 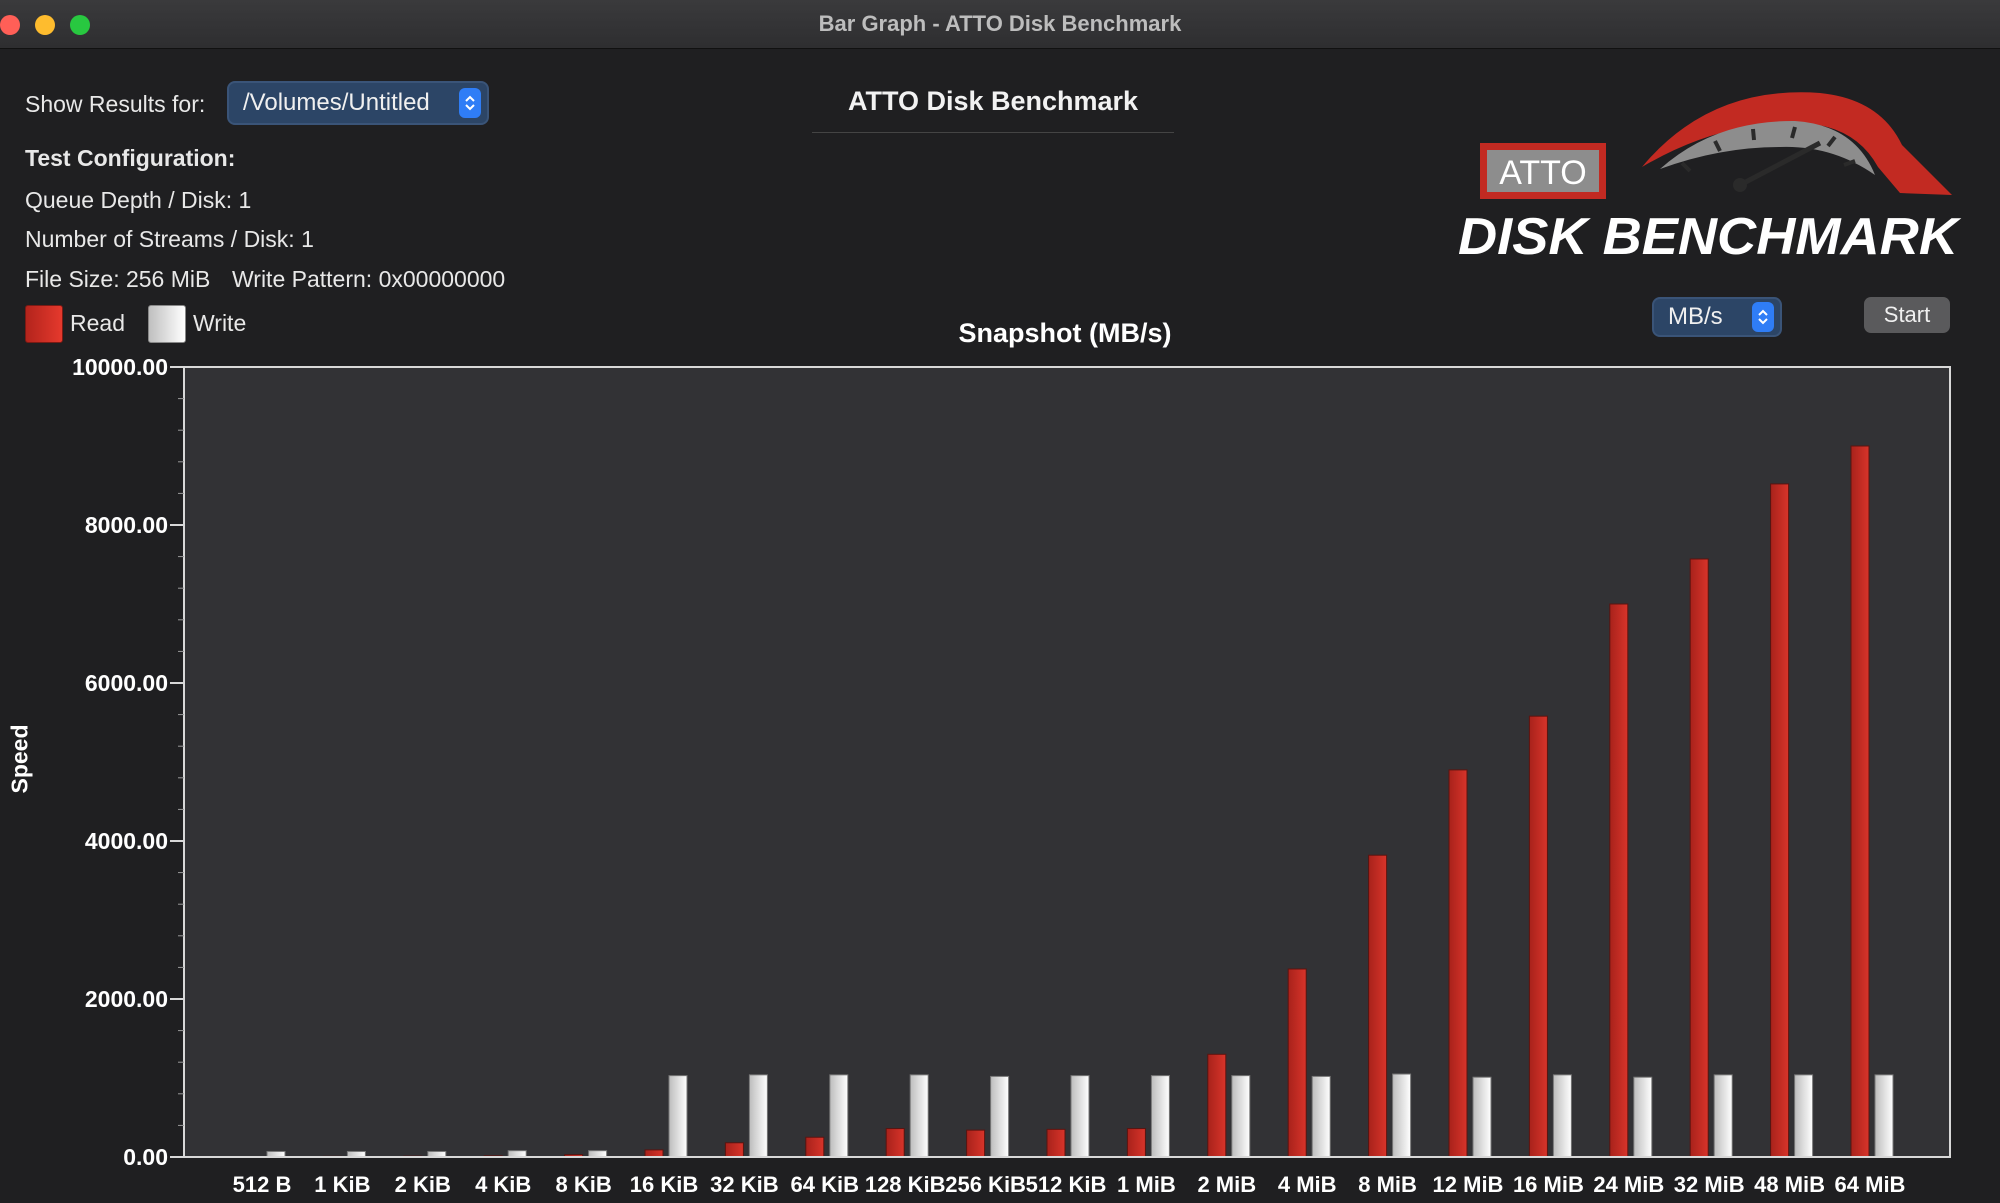 I want to click on x-tick-label: 24 MiB, so click(x=1628, y=1184).